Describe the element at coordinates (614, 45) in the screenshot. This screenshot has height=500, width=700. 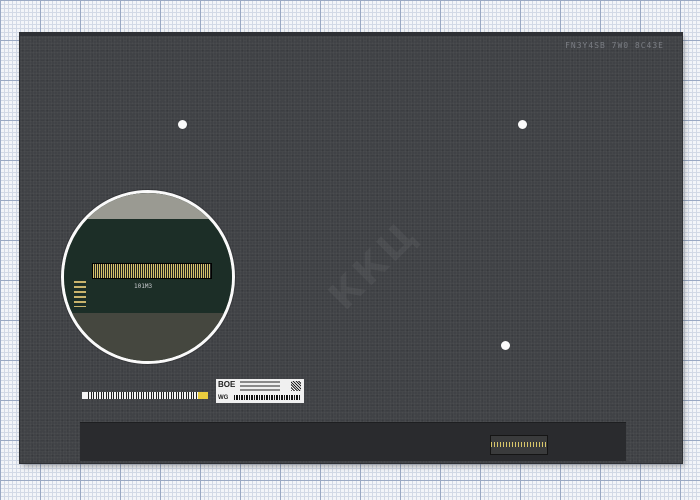
I see `panel-serial-text: FN3Y4SB 7W0 8C43E` at that location.